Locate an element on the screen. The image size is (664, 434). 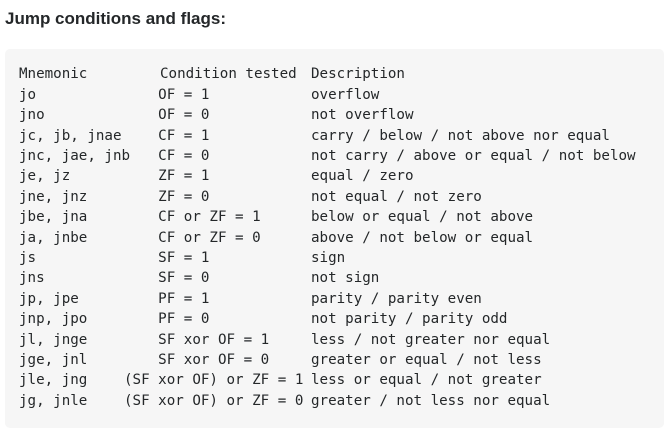
condition-cell: ZF = 0 is located at coordinates (167, 197).